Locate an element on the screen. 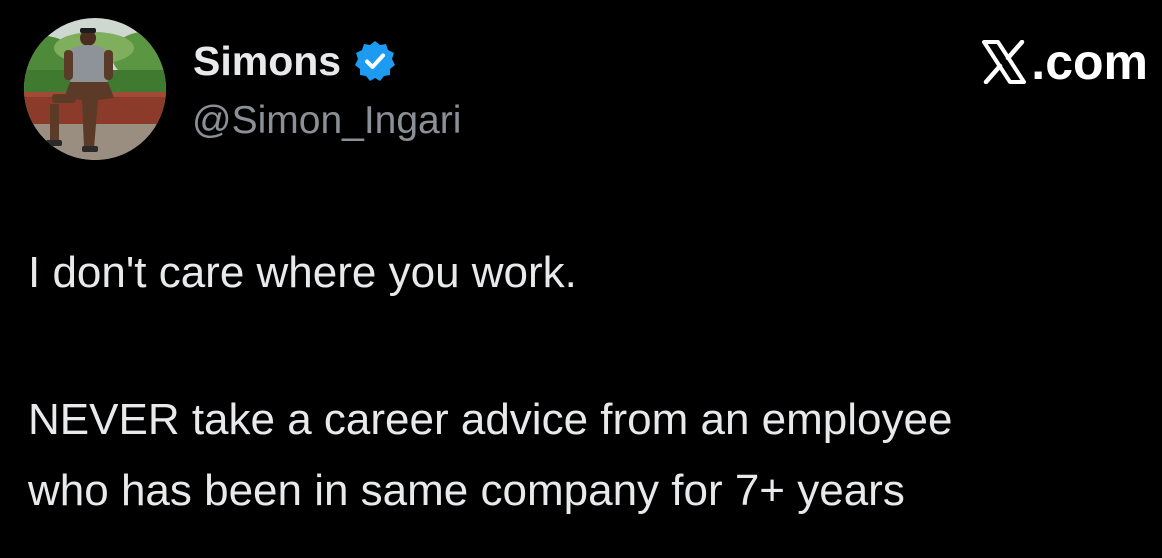 The height and width of the screenshot is (558, 1162). avatar-photo is located at coordinates (95, 89).